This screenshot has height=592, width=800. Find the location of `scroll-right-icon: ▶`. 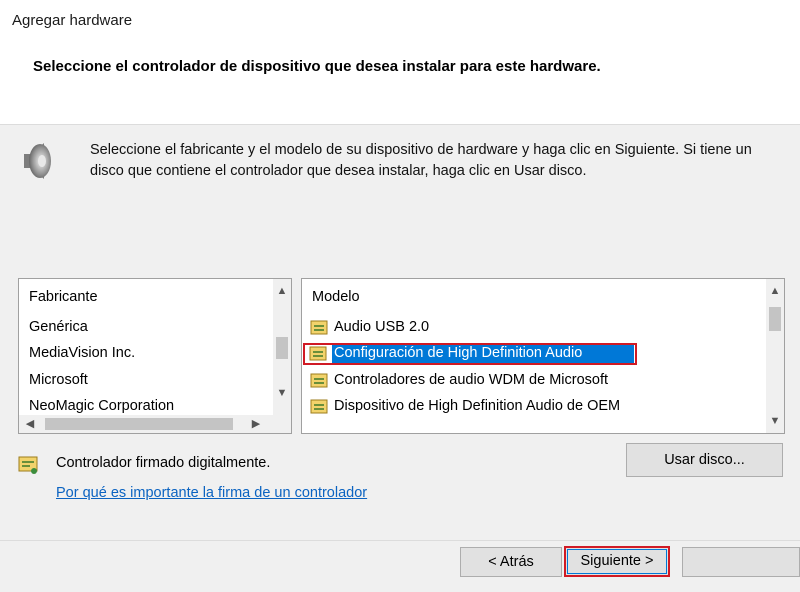

scroll-right-icon: ▶ is located at coordinates (256, 424).